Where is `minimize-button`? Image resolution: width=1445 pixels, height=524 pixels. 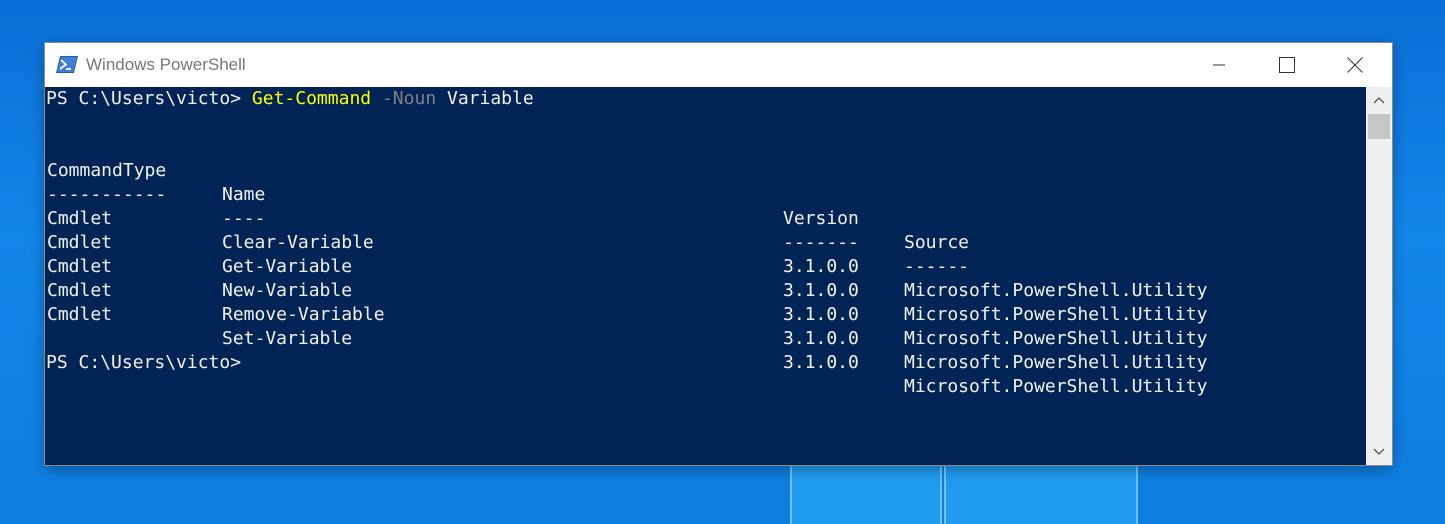 minimize-button is located at coordinates (1219, 65).